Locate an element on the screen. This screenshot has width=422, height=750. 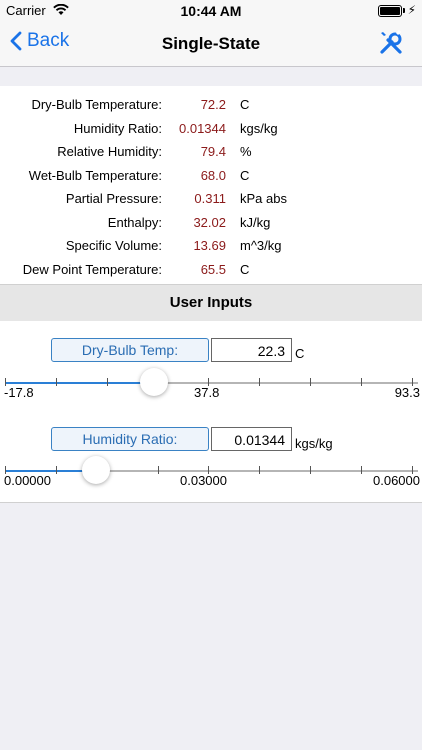
navigation-bar: Back Single-State is located at coordinates (211, 44).